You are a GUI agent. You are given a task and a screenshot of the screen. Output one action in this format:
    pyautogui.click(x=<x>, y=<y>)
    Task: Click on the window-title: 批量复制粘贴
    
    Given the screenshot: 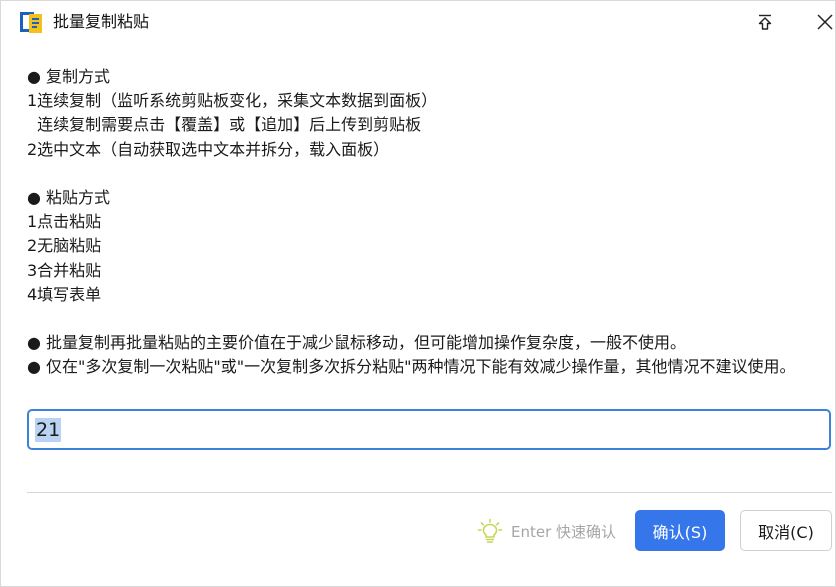 What is the action you would take?
    pyautogui.click(x=101, y=21)
    